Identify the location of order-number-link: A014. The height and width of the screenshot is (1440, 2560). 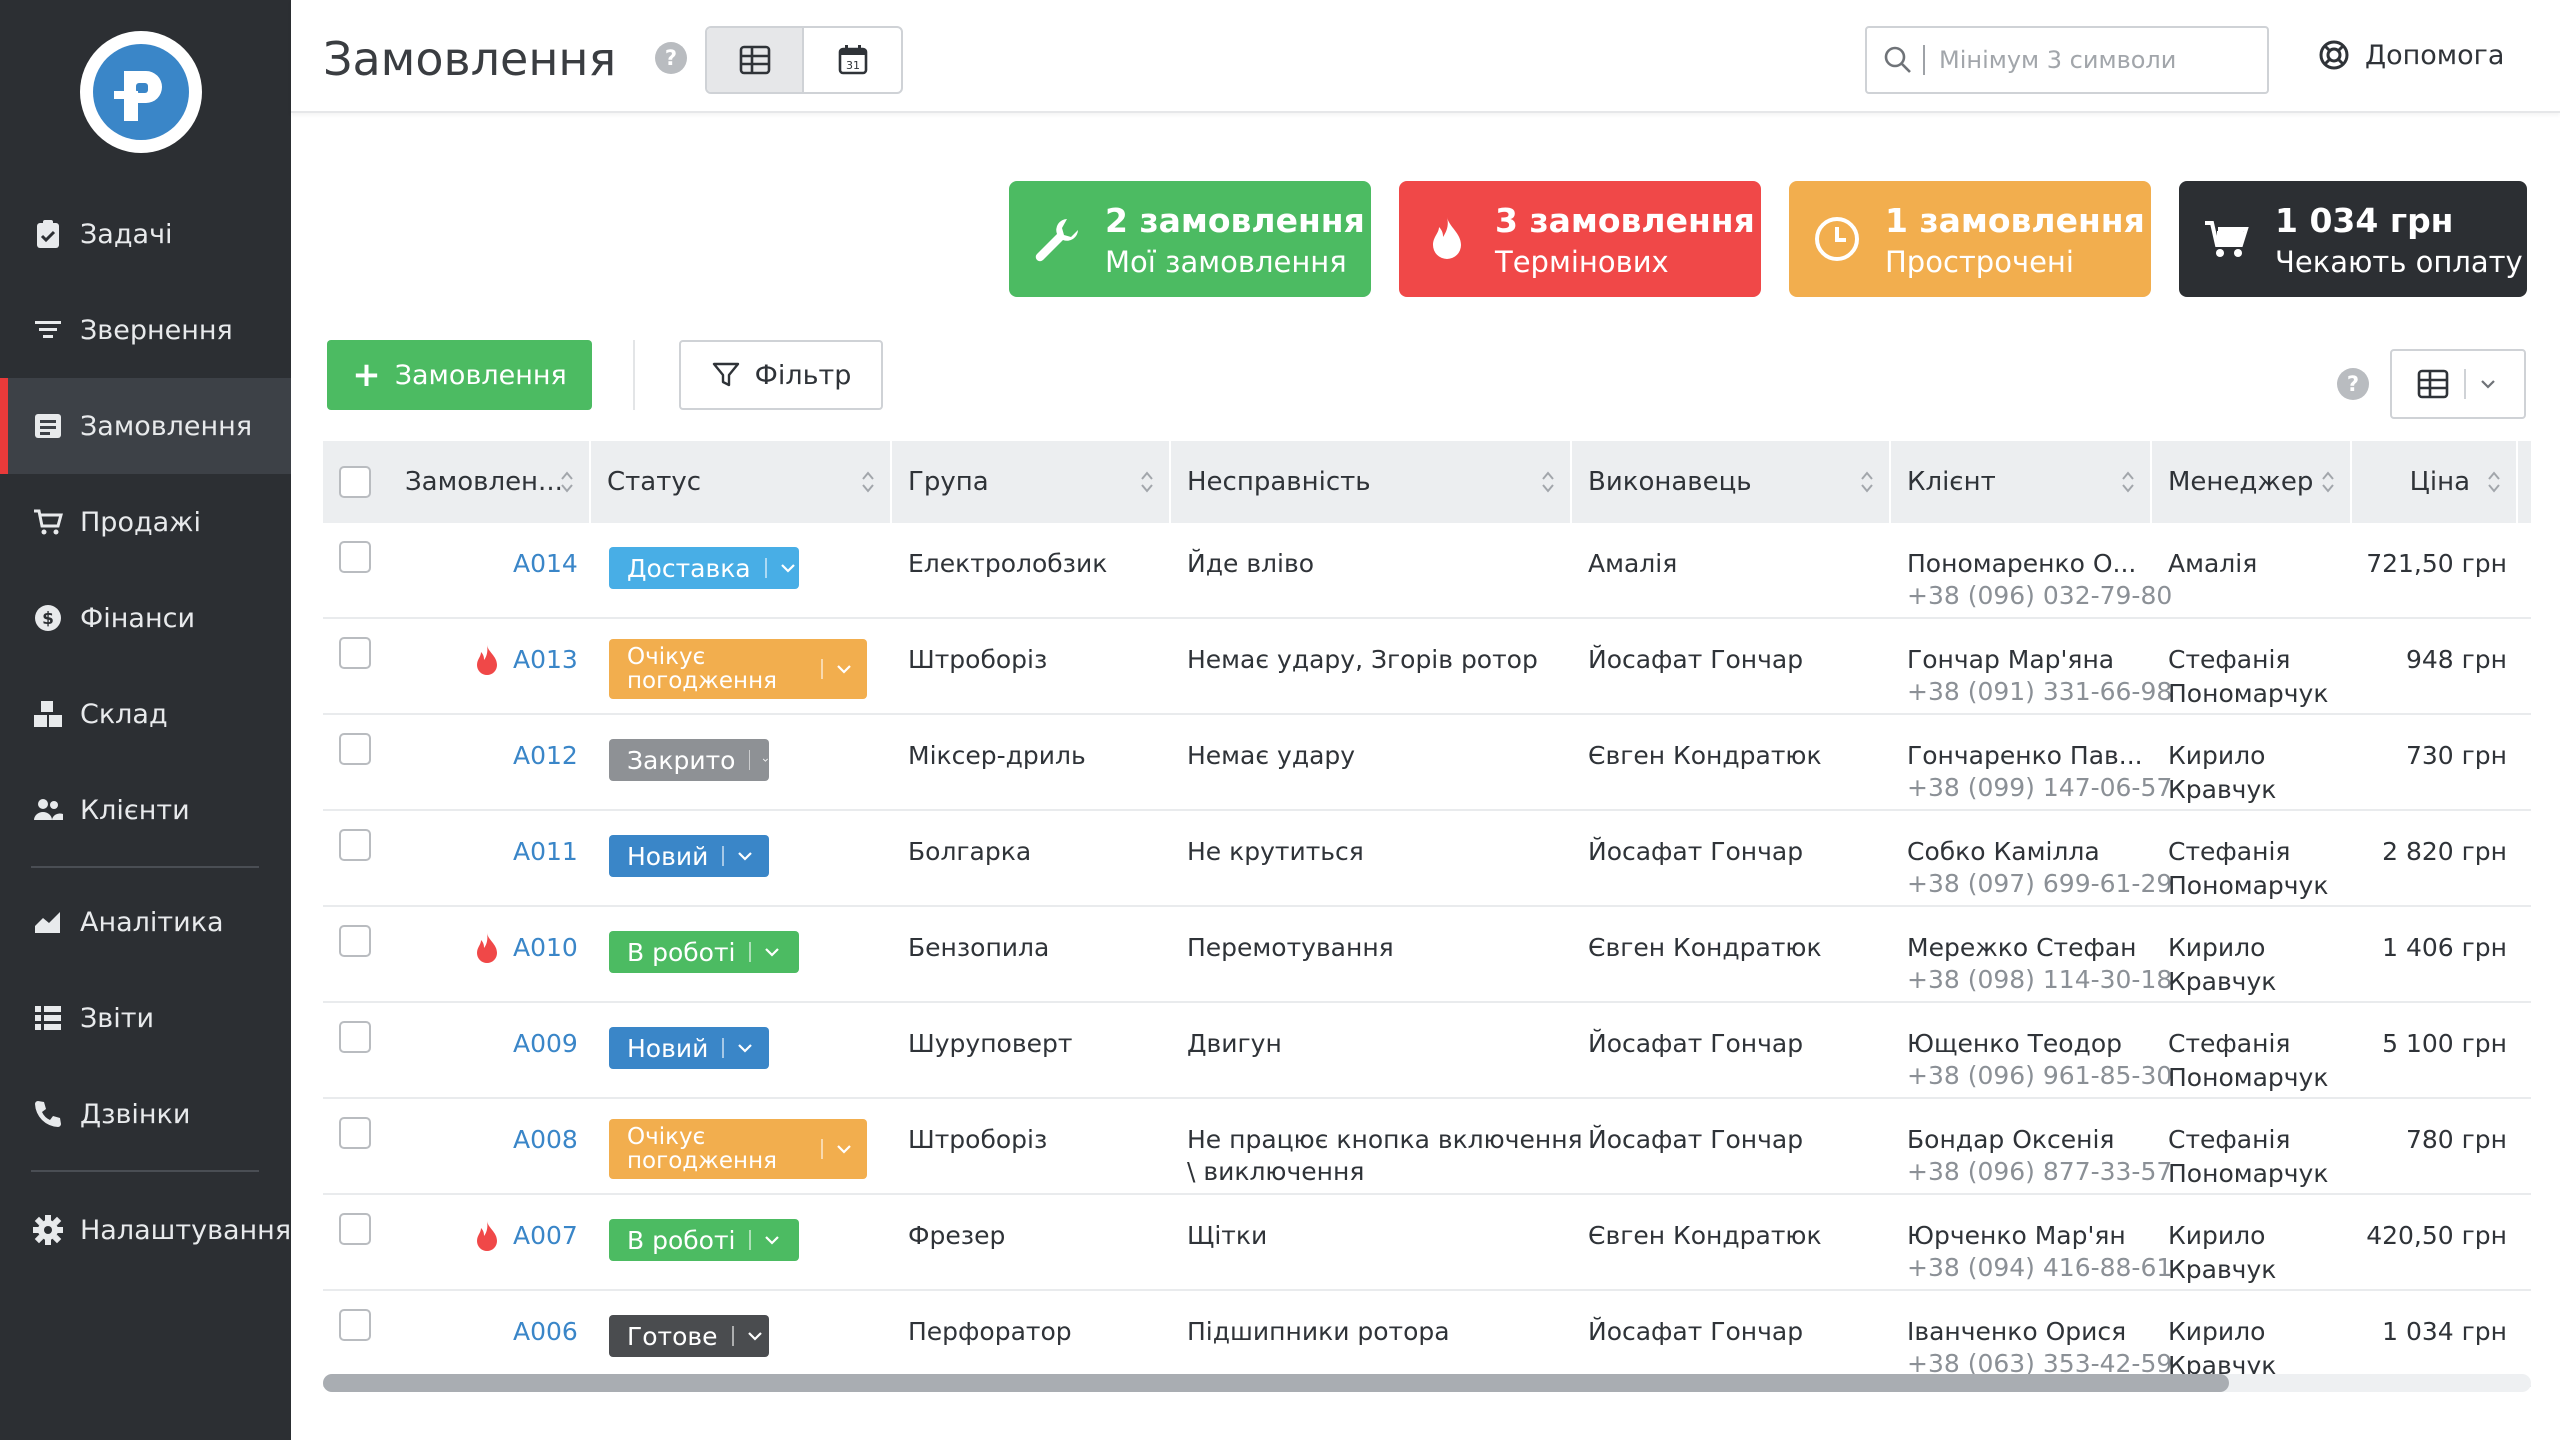
(545, 564).